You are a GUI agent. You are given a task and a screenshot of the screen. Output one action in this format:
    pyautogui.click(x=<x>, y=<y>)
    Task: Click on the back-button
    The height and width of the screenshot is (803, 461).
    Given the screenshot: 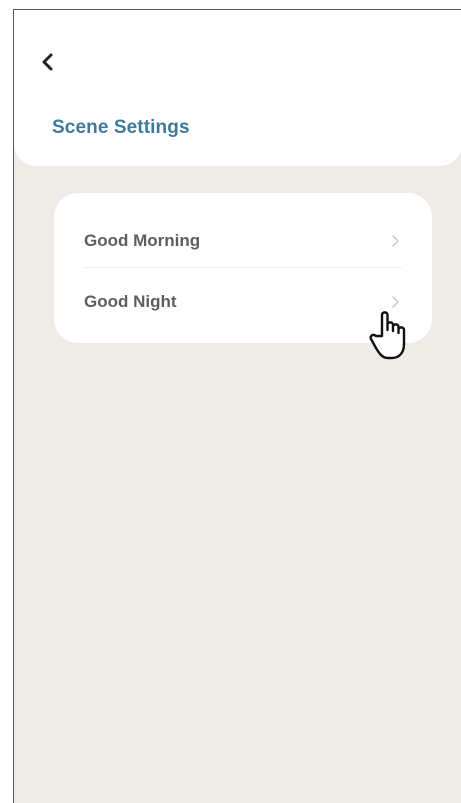 What is the action you would take?
    pyautogui.click(x=48, y=64)
    